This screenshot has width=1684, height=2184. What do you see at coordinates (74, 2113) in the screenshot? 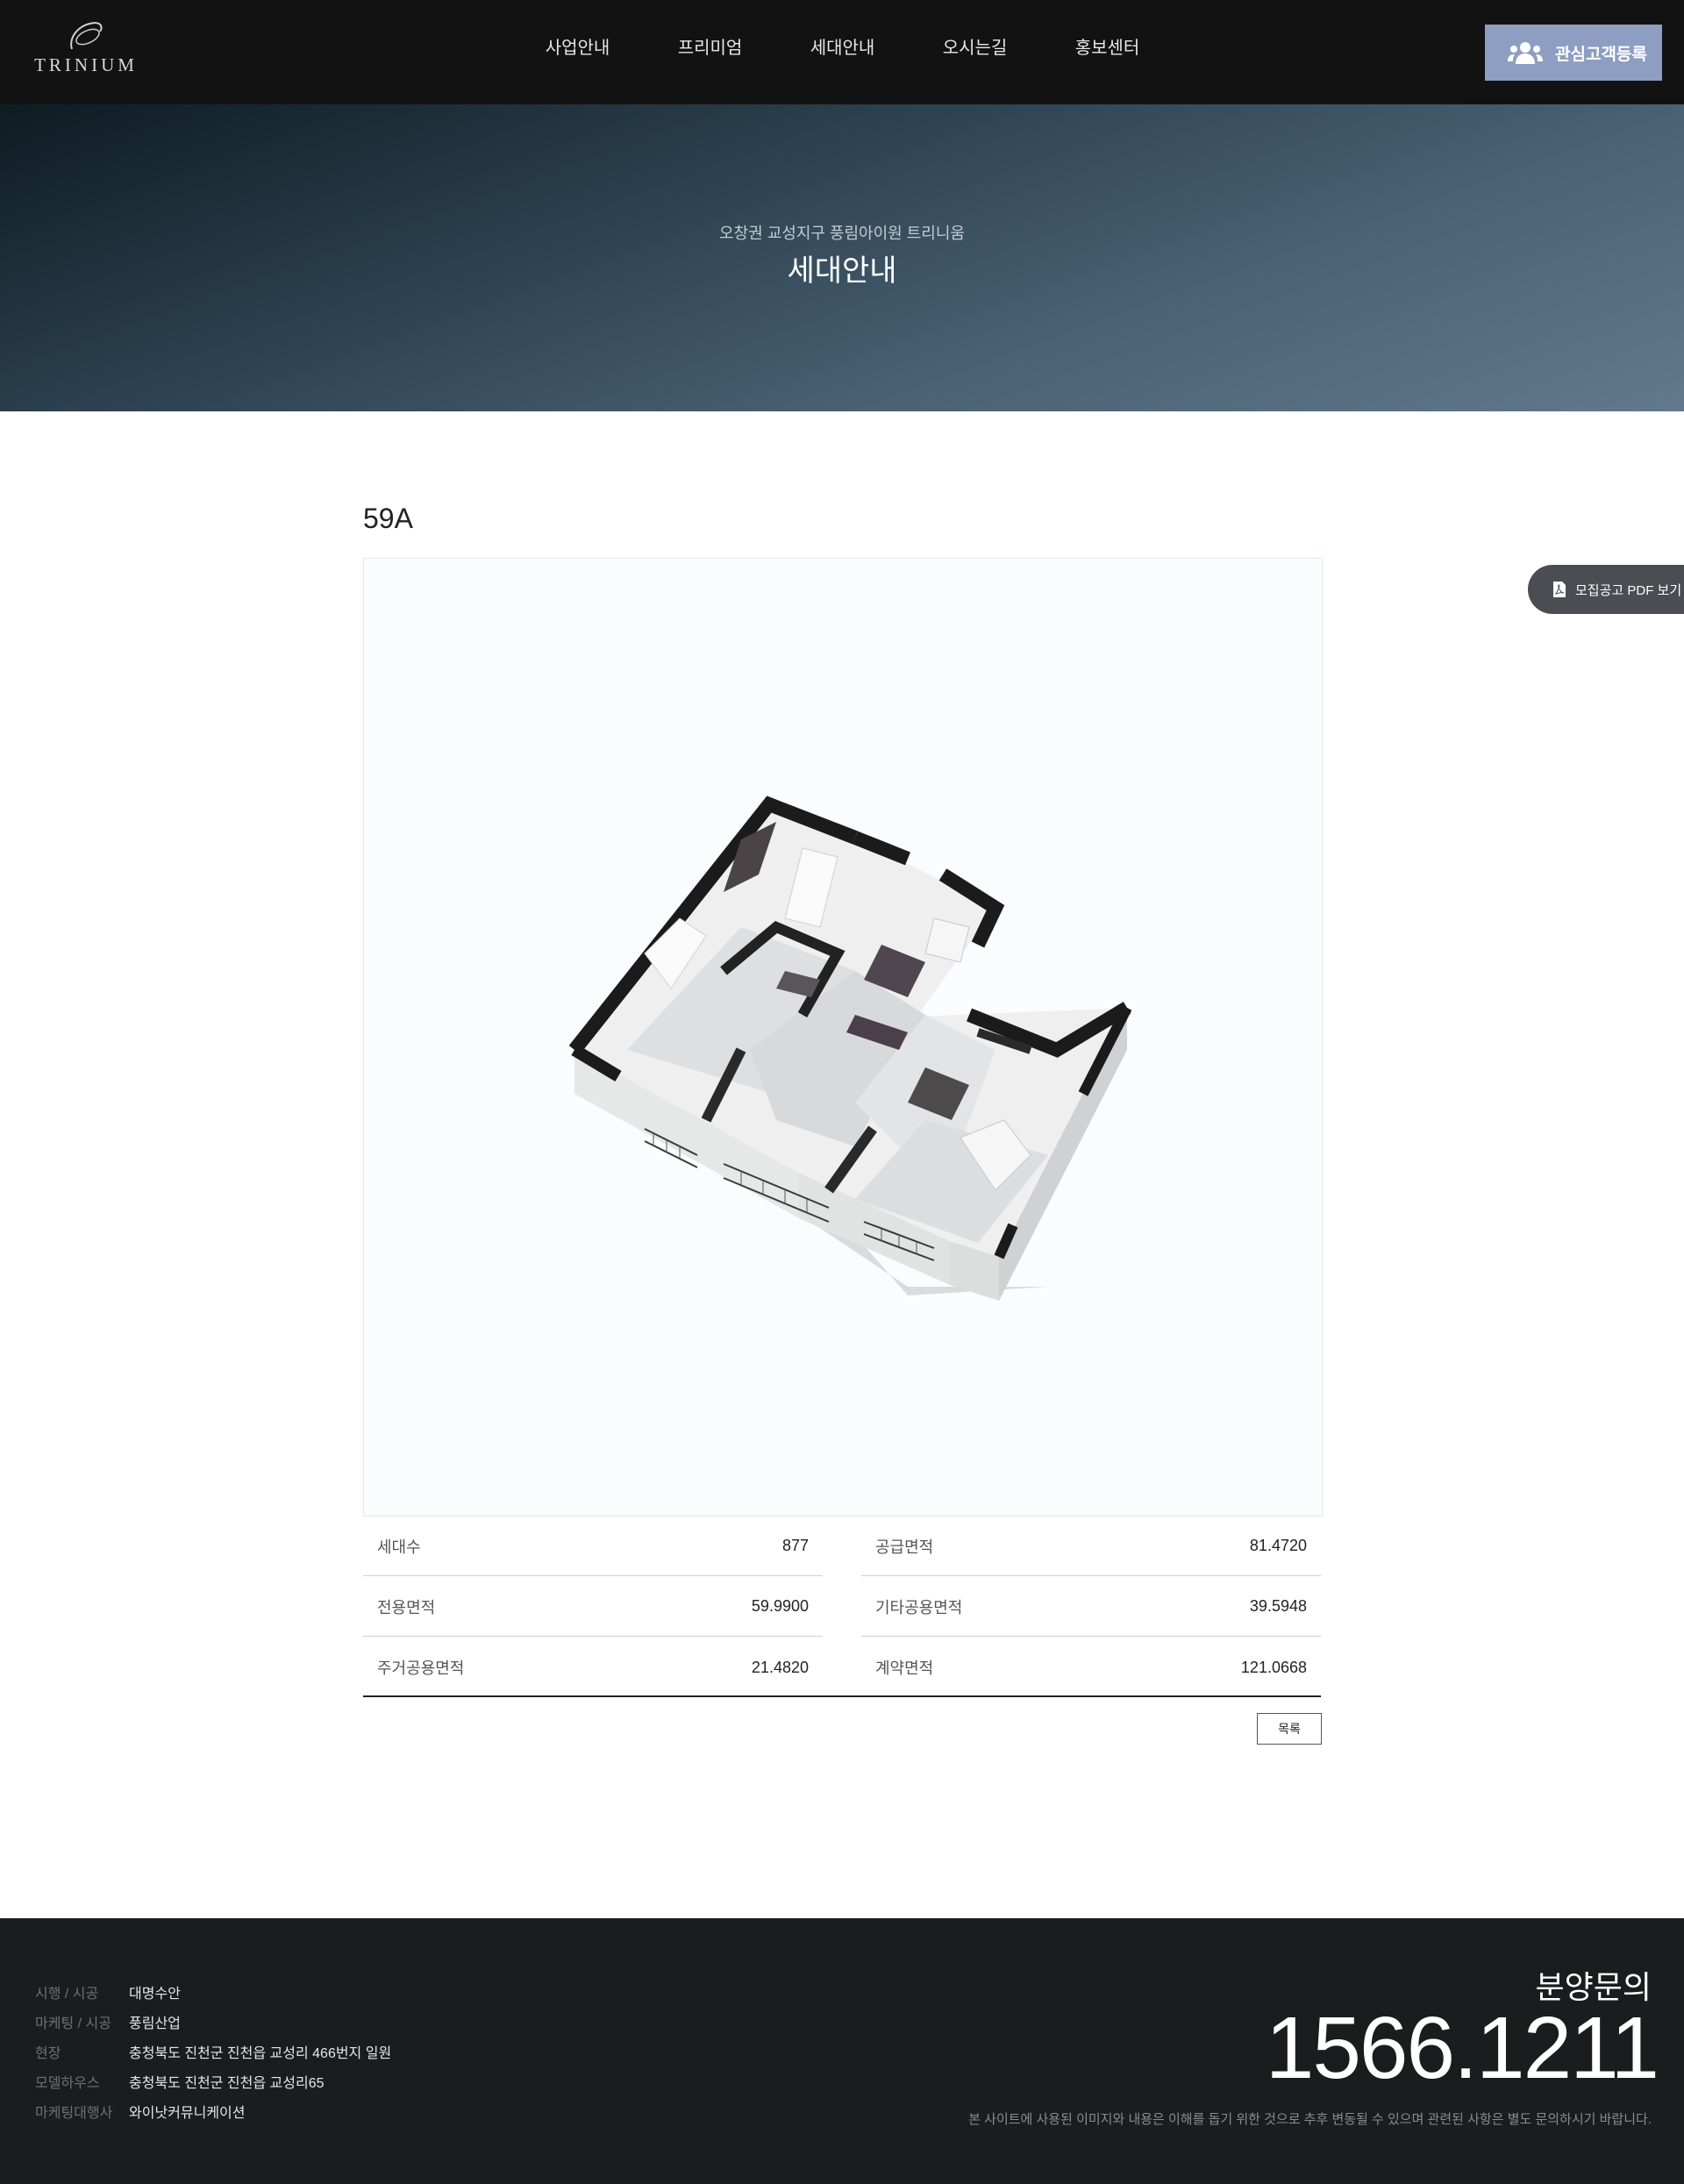
I see `footer-info-key: 마케팅대행사` at bounding box center [74, 2113].